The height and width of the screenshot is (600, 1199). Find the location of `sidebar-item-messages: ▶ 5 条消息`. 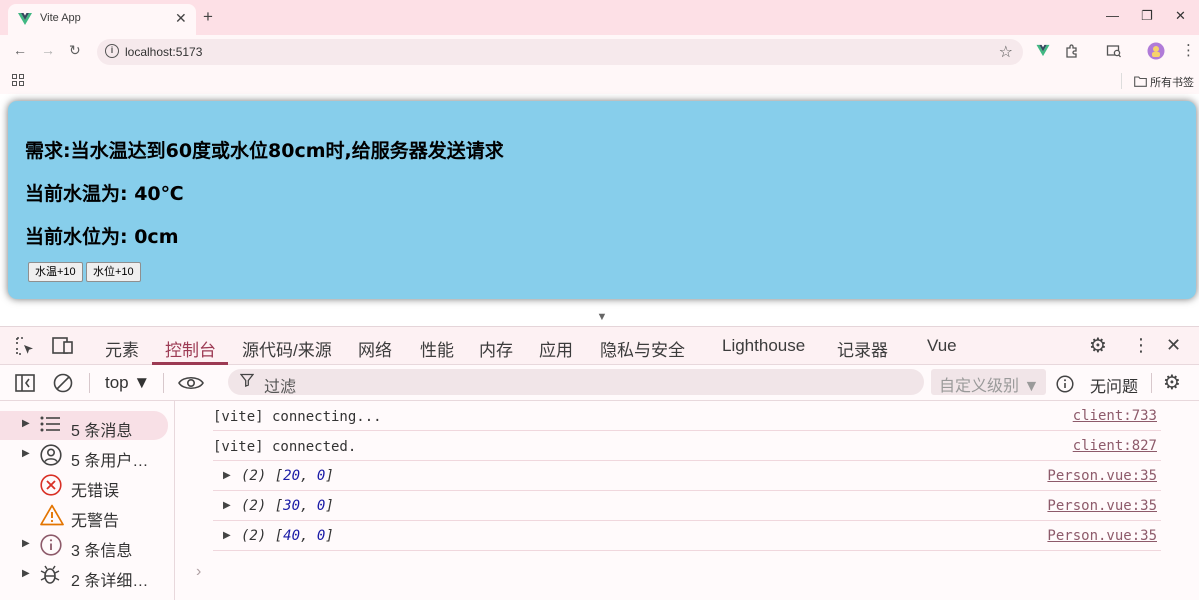

sidebar-item-messages: ▶ 5 条消息 is located at coordinates (84, 425).